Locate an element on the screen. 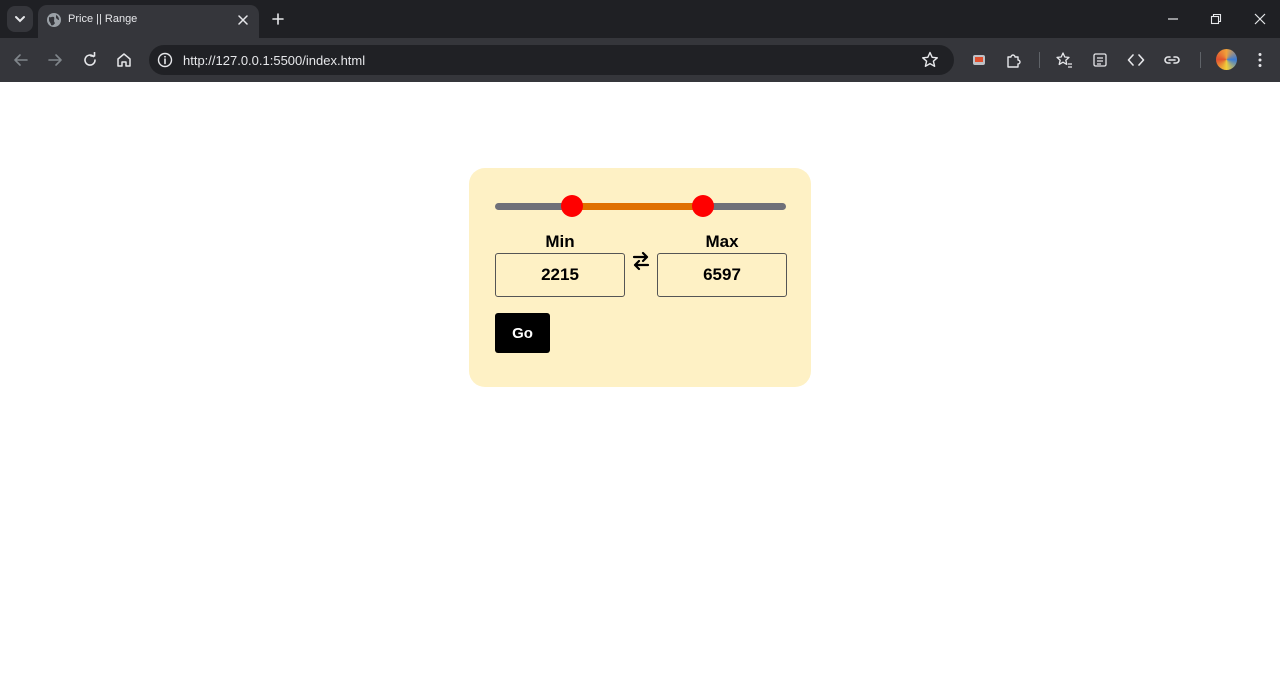 The image size is (1280, 679). browser-tab-bar: Price || Range is located at coordinates (640, 19).